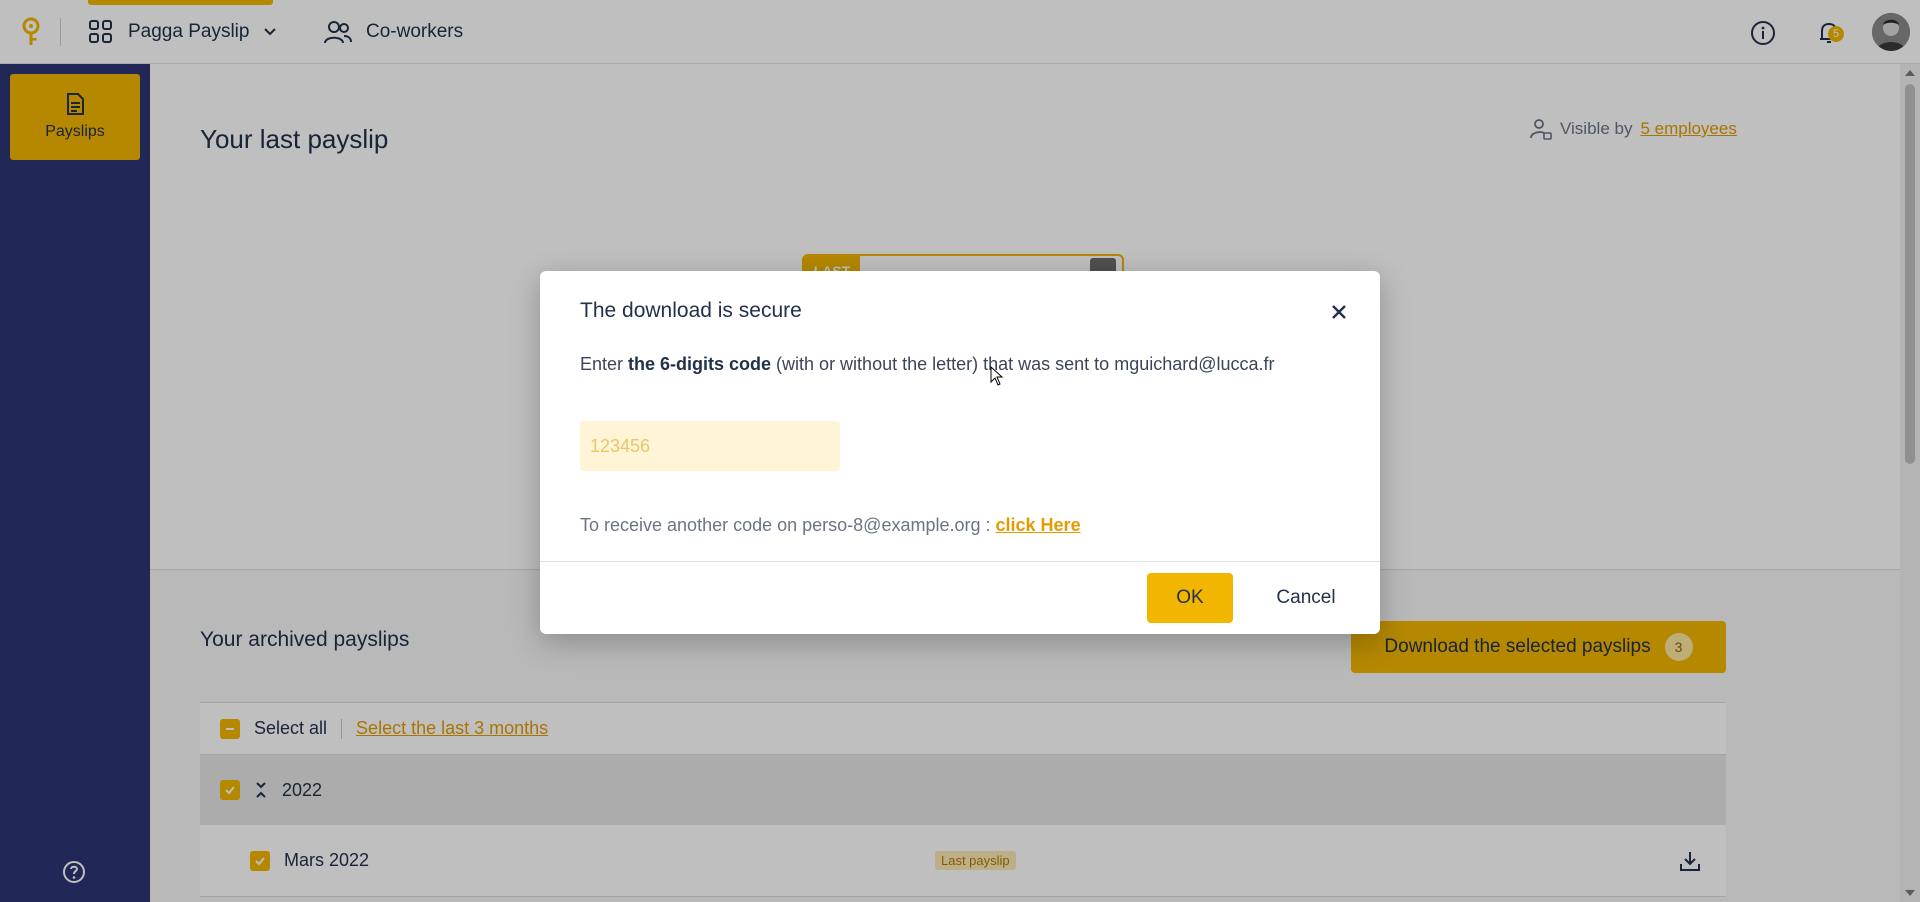  Describe the element at coordinates (691, 310) in the screenshot. I see `modal-title: The download is secure` at that location.